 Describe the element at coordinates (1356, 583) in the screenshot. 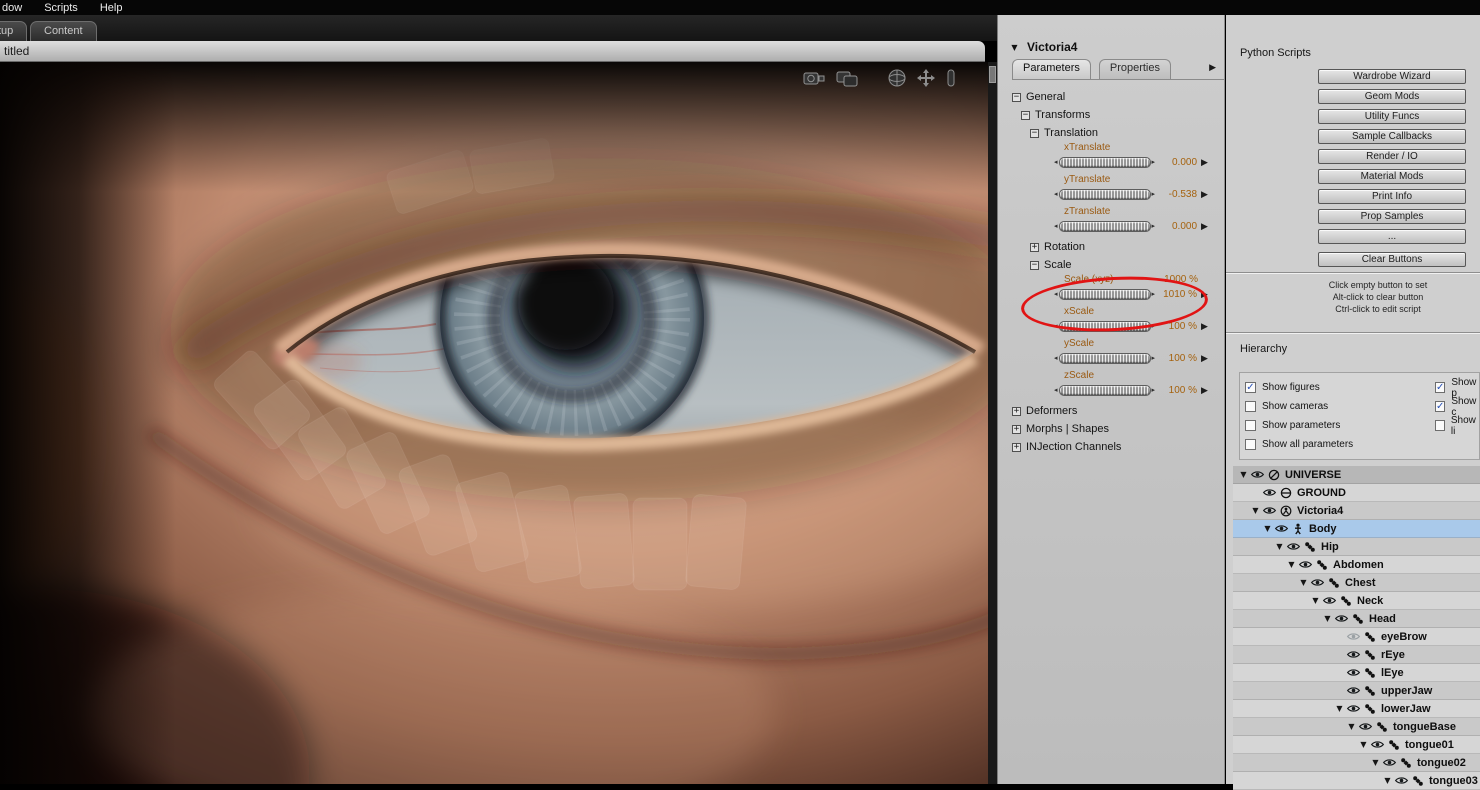

I see `hierarchy-item-chest: ▼ Chest` at that location.